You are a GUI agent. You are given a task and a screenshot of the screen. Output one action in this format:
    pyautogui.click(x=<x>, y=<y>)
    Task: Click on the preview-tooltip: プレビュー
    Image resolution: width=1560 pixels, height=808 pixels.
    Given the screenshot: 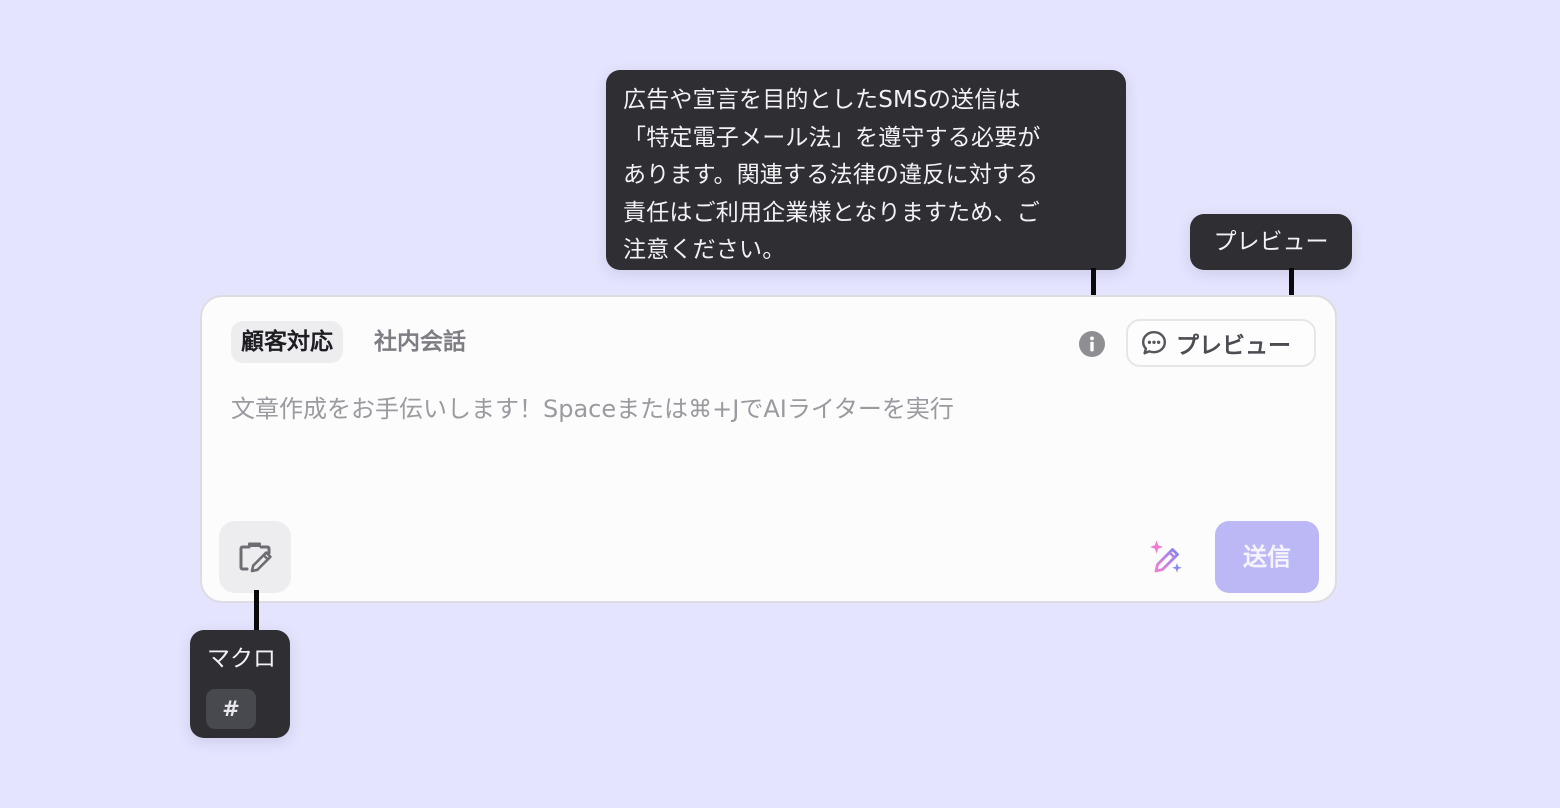 What is the action you would take?
    pyautogui.click(x=1271, y=242)
    